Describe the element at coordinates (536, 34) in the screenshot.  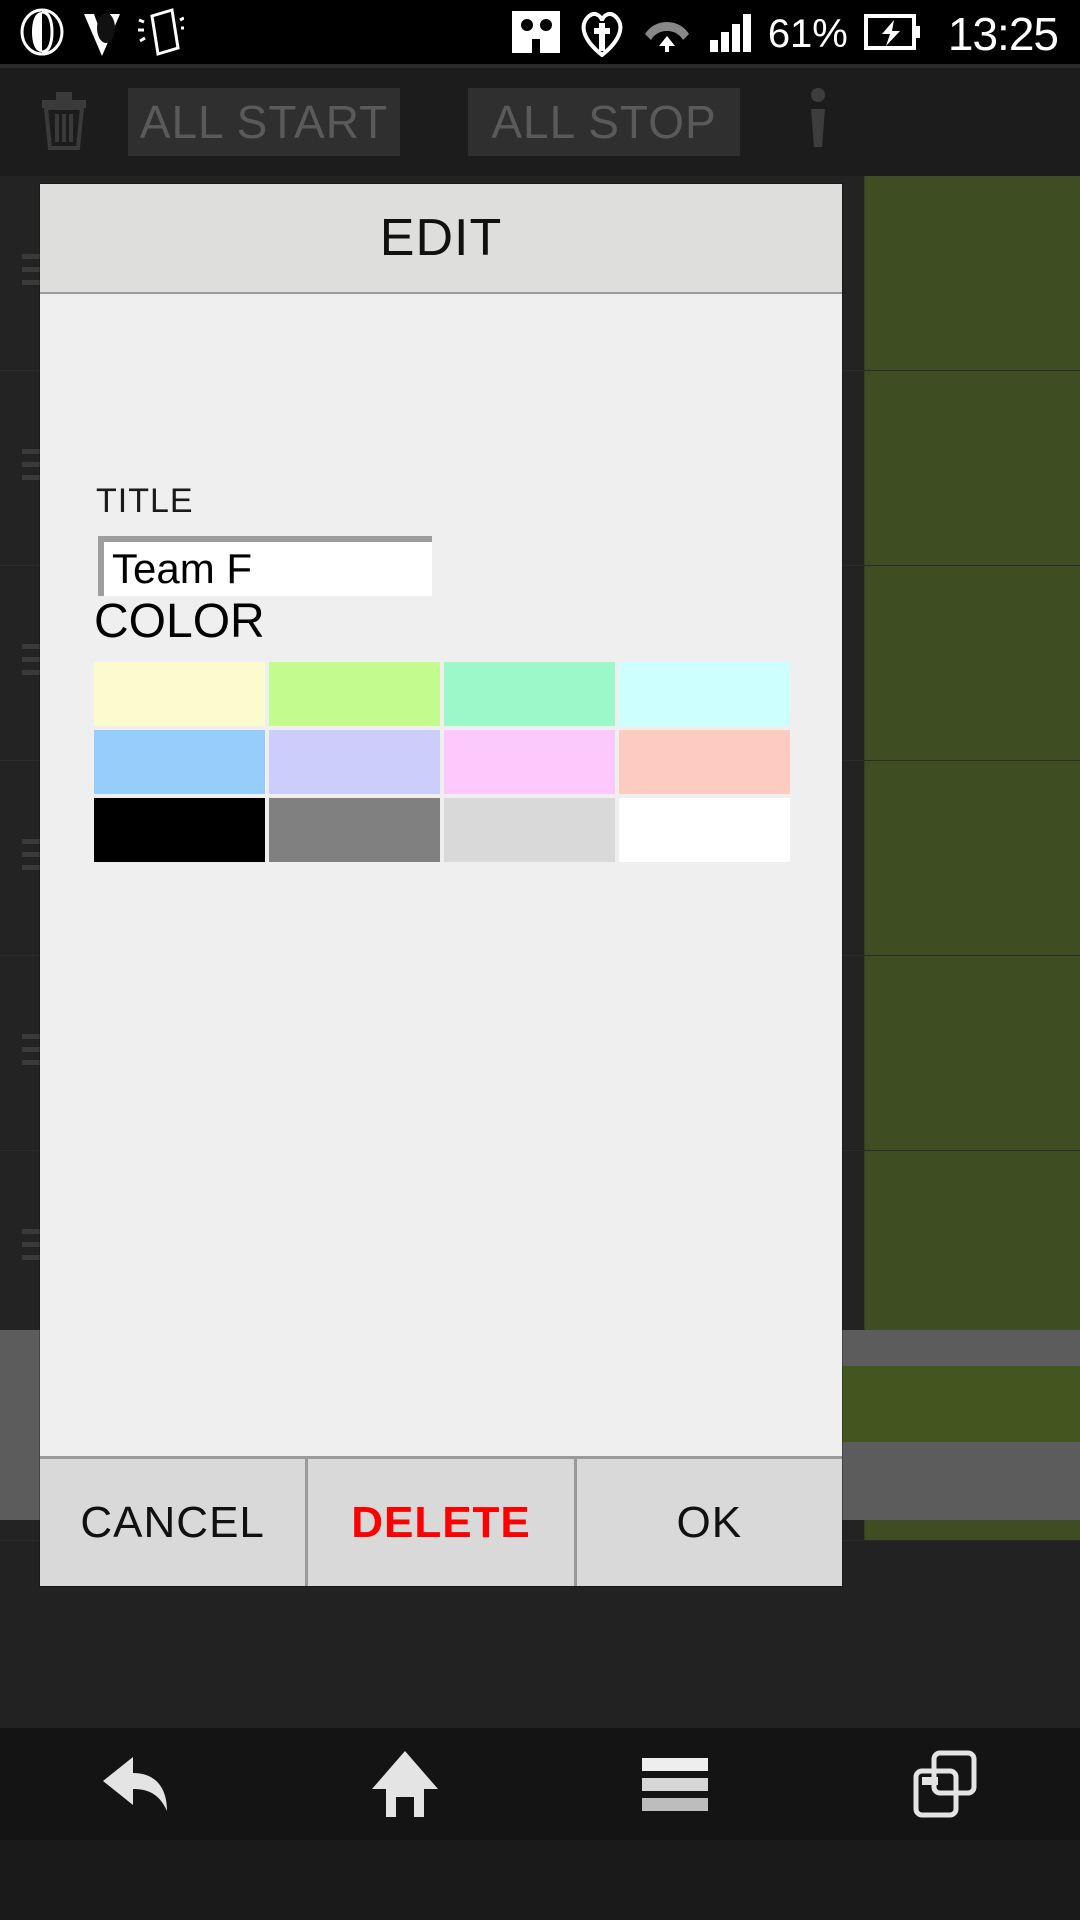
I see `face-icon` at that location.